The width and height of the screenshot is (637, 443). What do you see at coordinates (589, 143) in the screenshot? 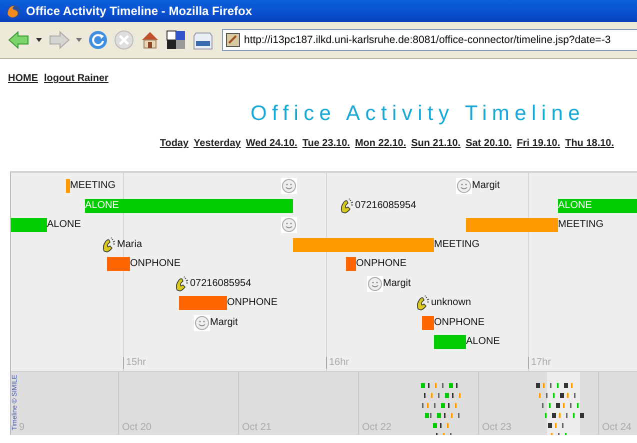
I see `date-link: Thu 18.10.` at bounding box center [589, 143].